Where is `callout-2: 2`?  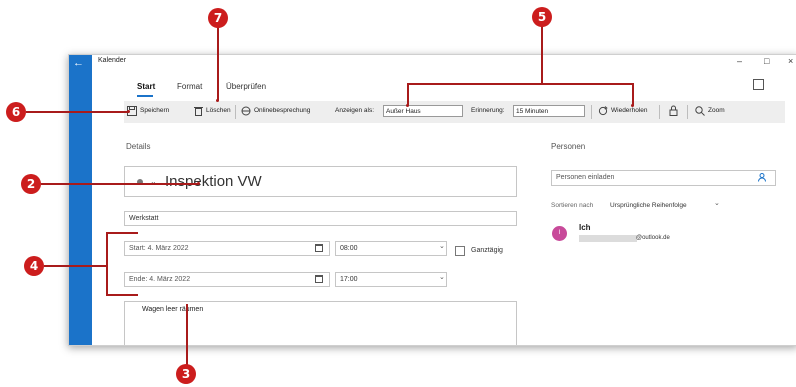
callout-2: 2 is located at coordinates (31, 184).